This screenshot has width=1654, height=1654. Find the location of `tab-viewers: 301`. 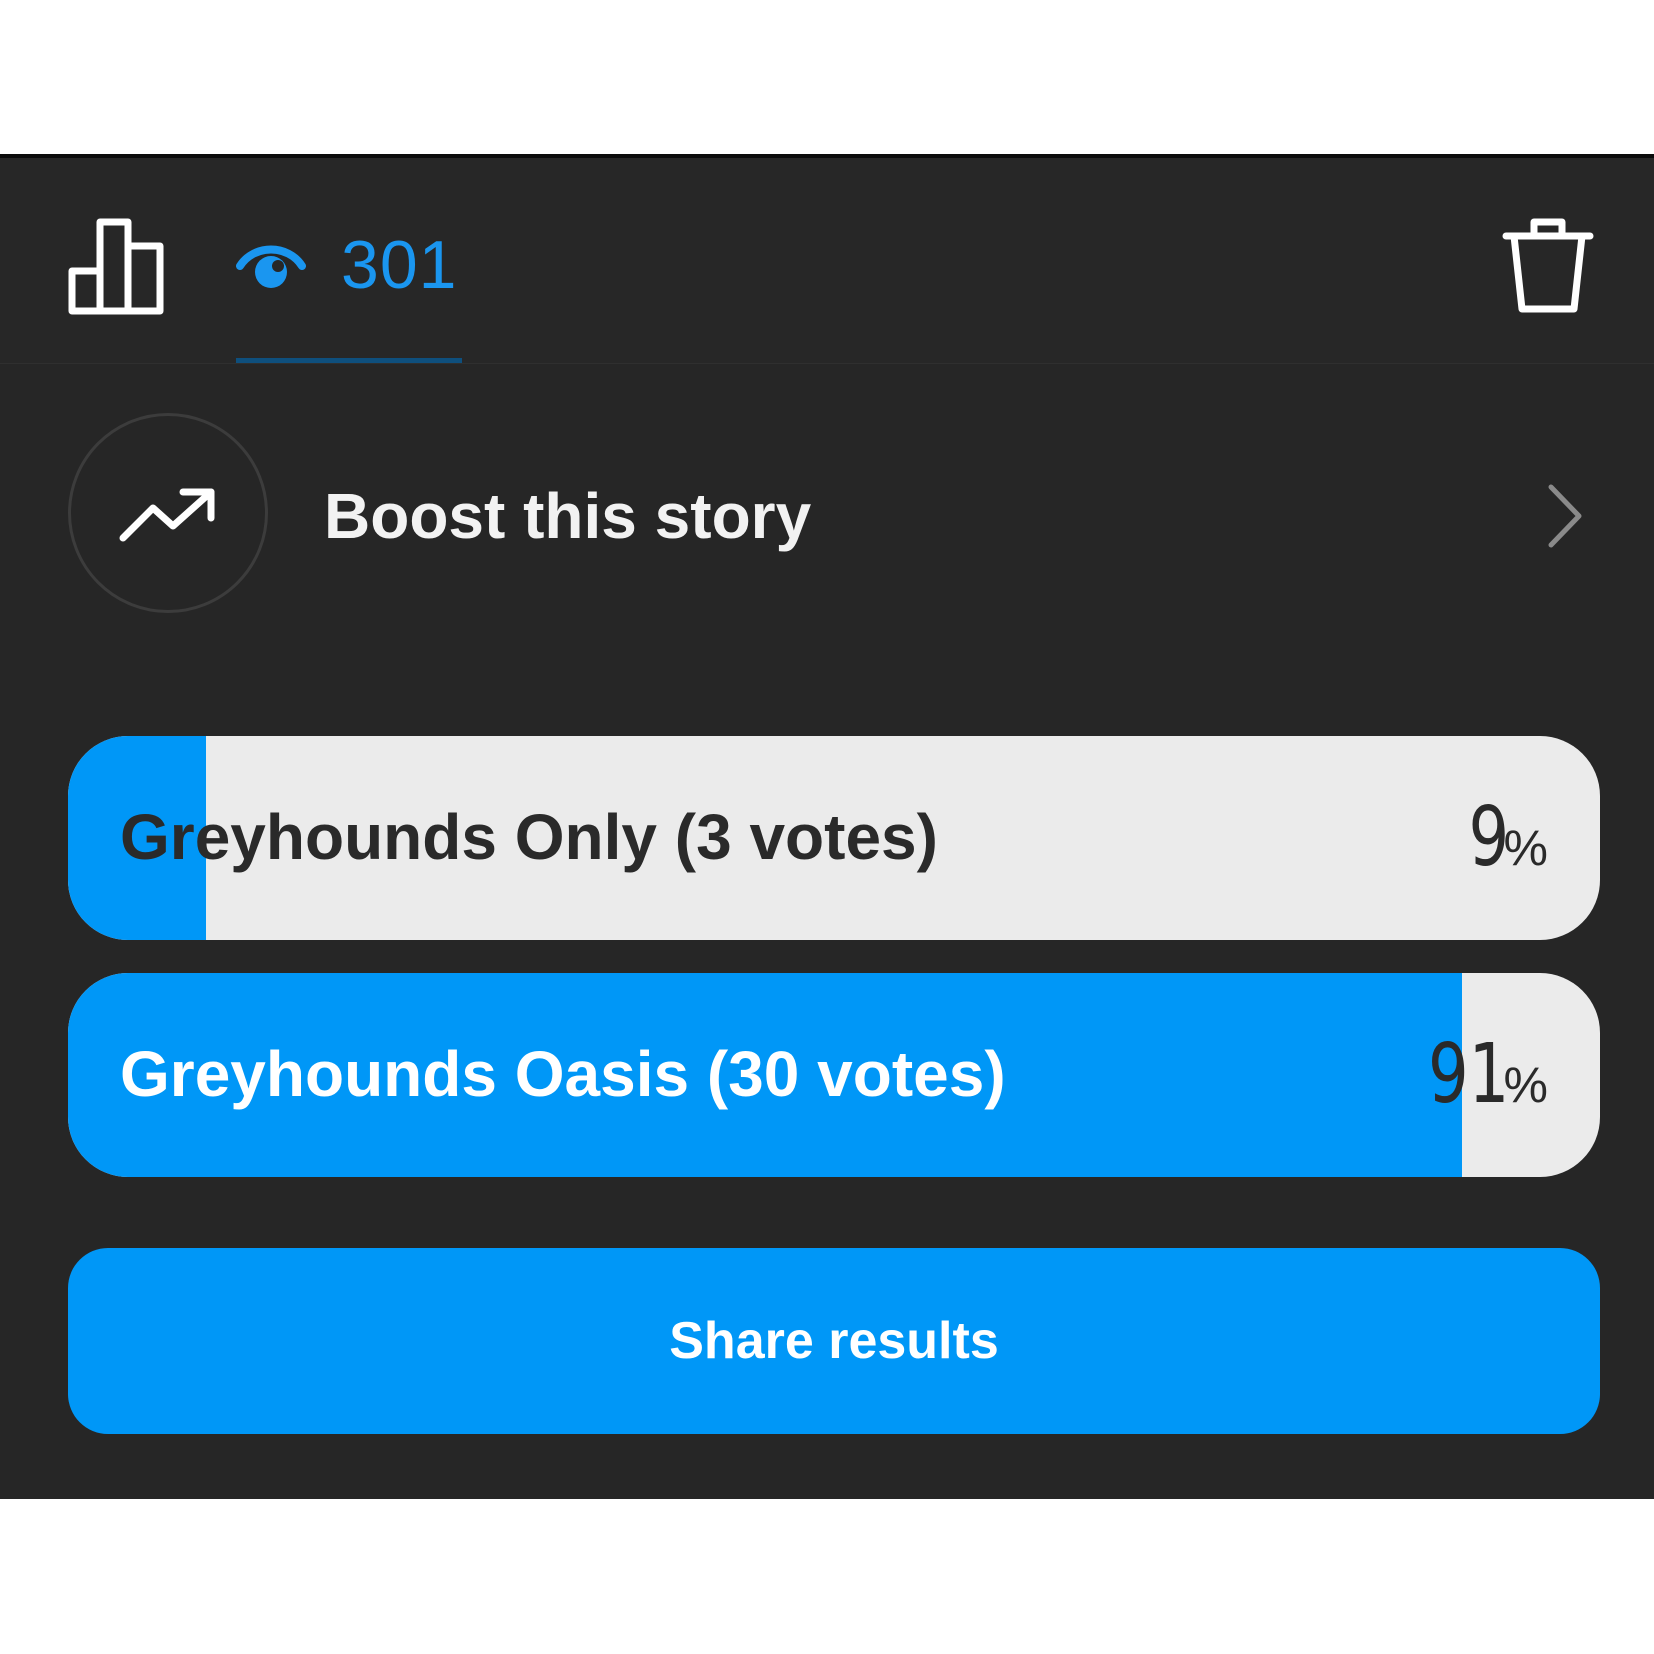

tab-viewers: 301 is located at coordinates (349, 293).